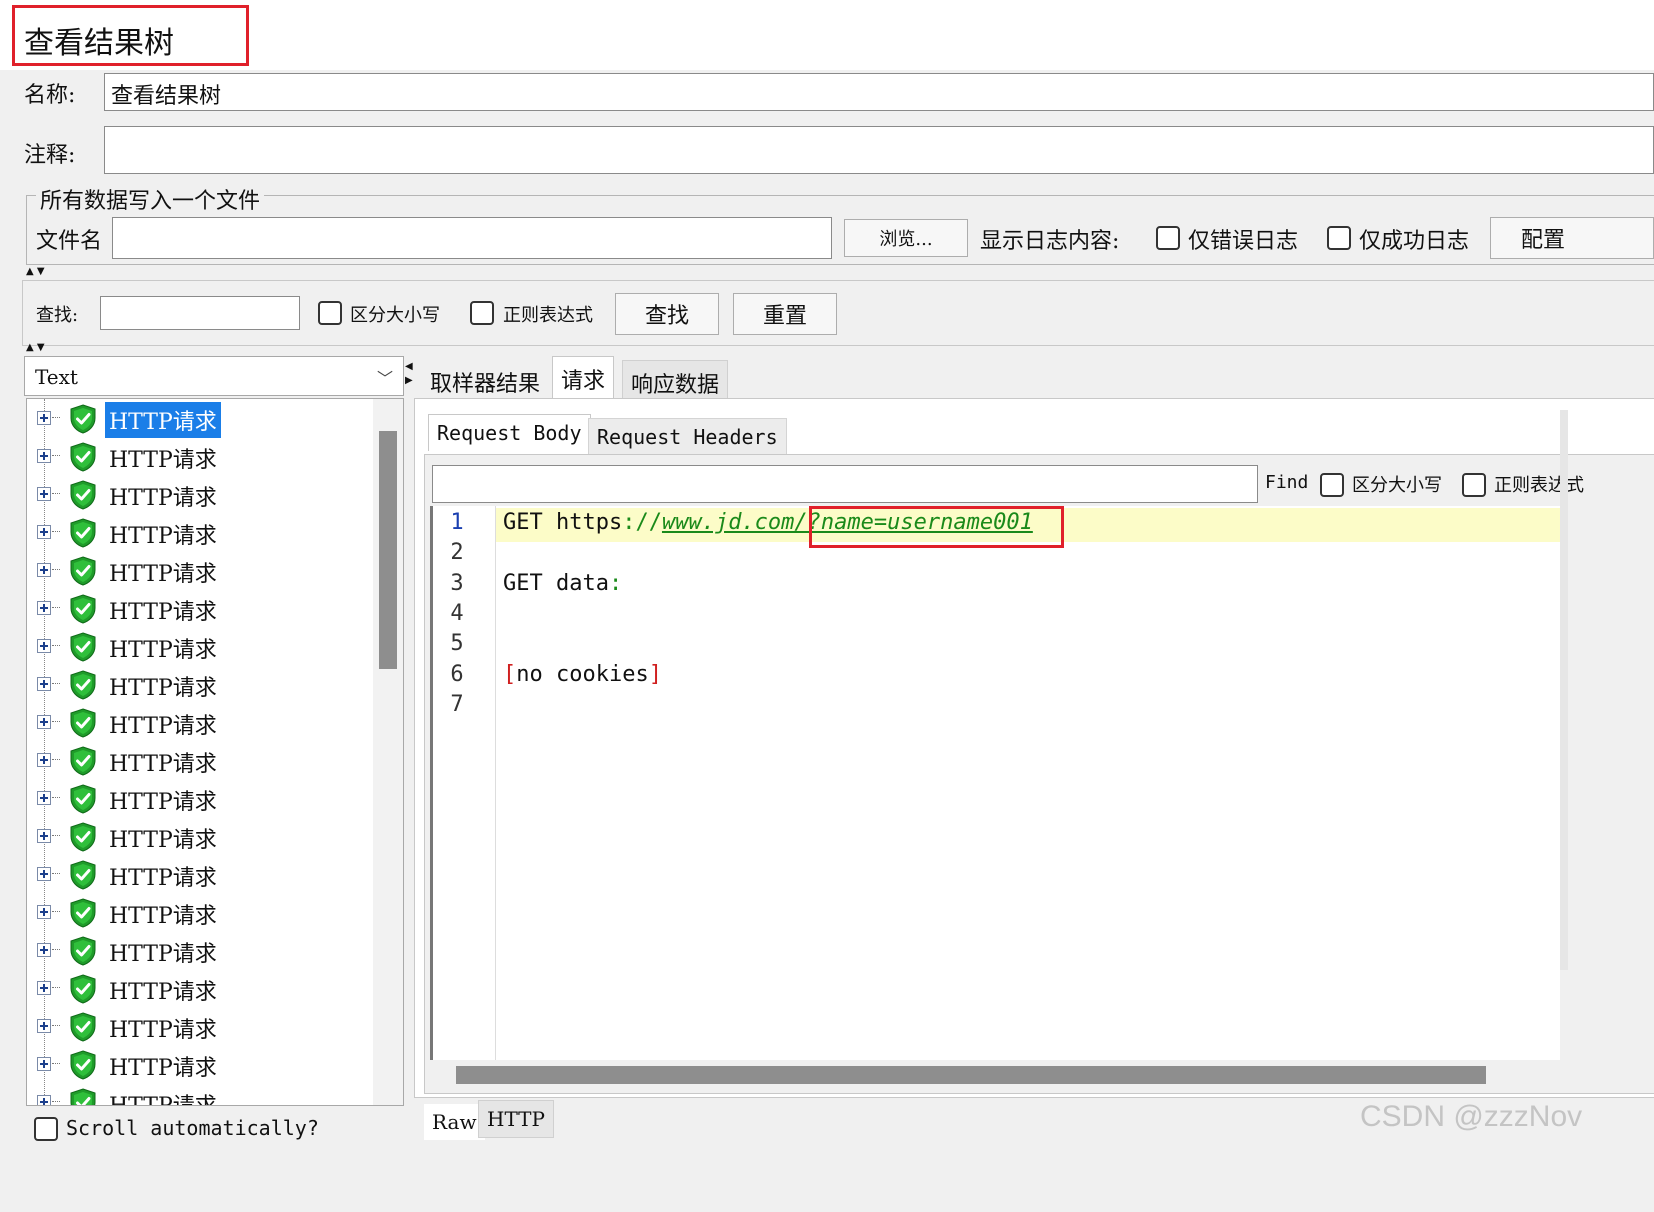 This screenshot has width=1654, height=1212. Describe the element at coordinates (667, 314) in the screenshot. I see `find-button: 查找` at that location.